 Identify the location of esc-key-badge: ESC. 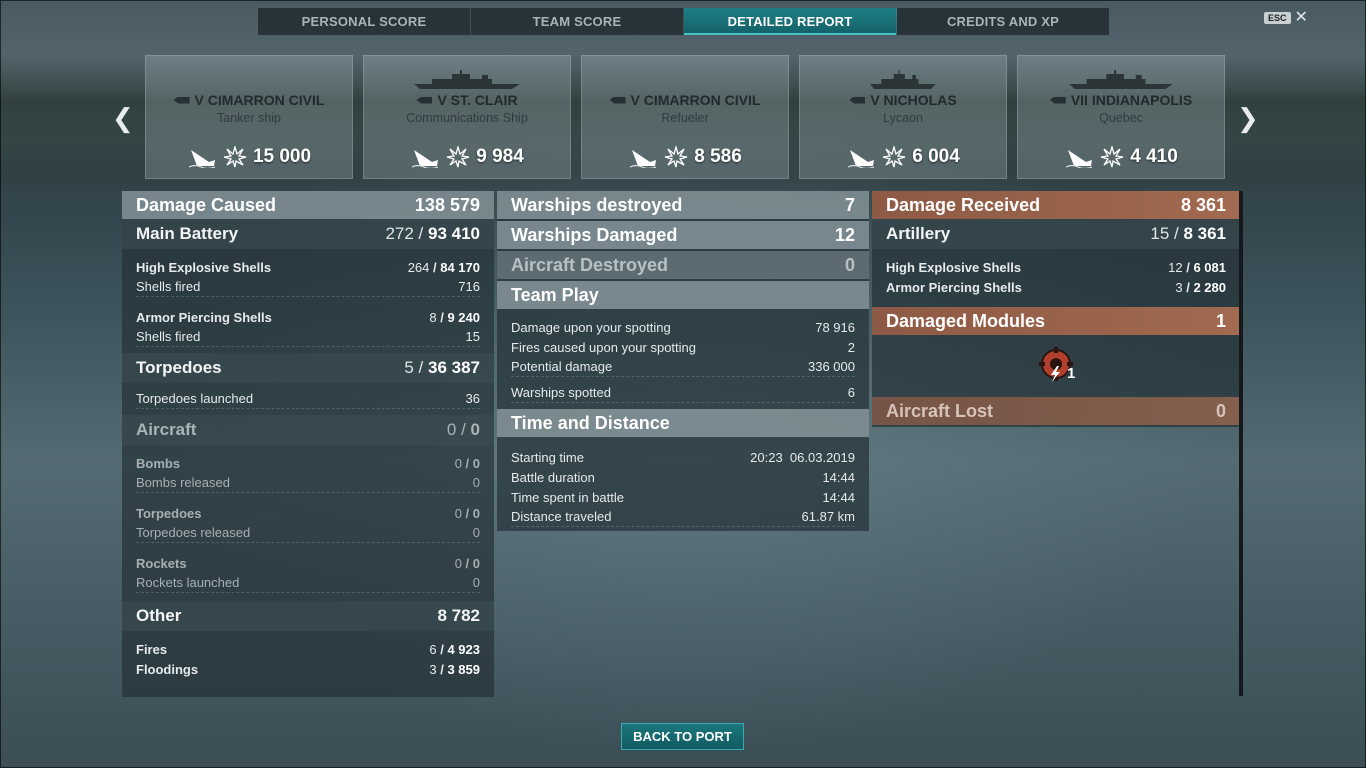
(1277, 18).